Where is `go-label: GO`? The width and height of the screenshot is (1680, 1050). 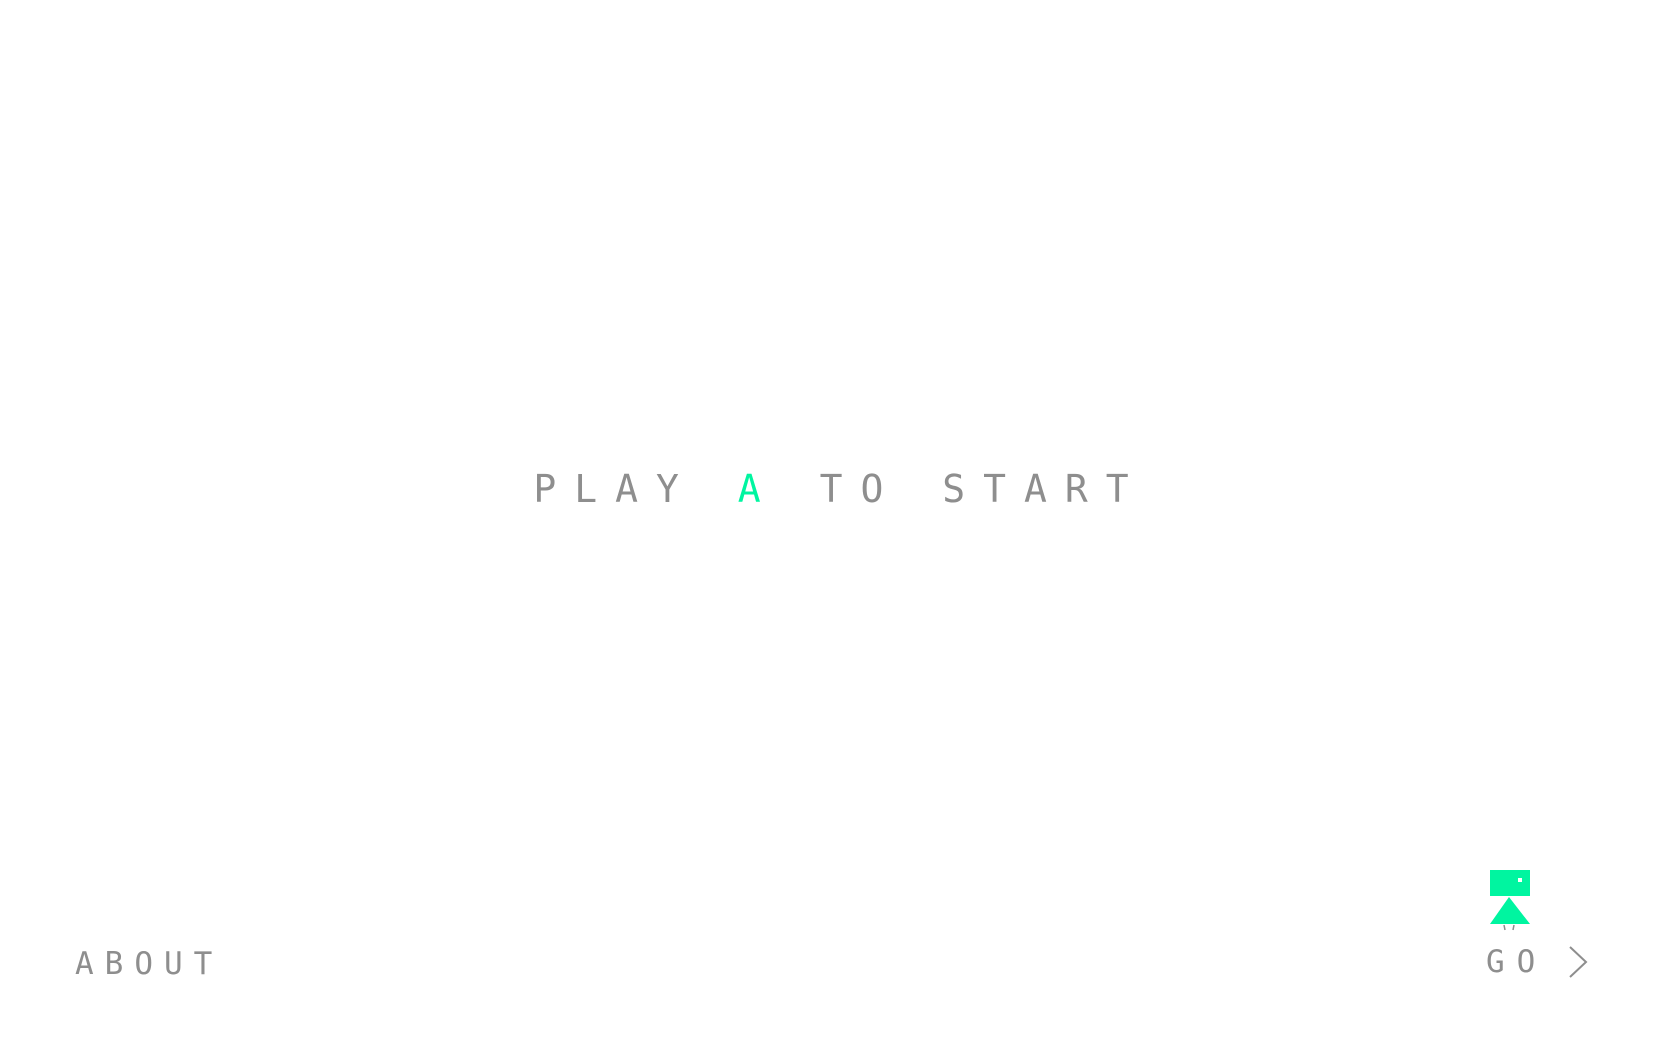 go-label: GO is located at coordinates (1517, 962).